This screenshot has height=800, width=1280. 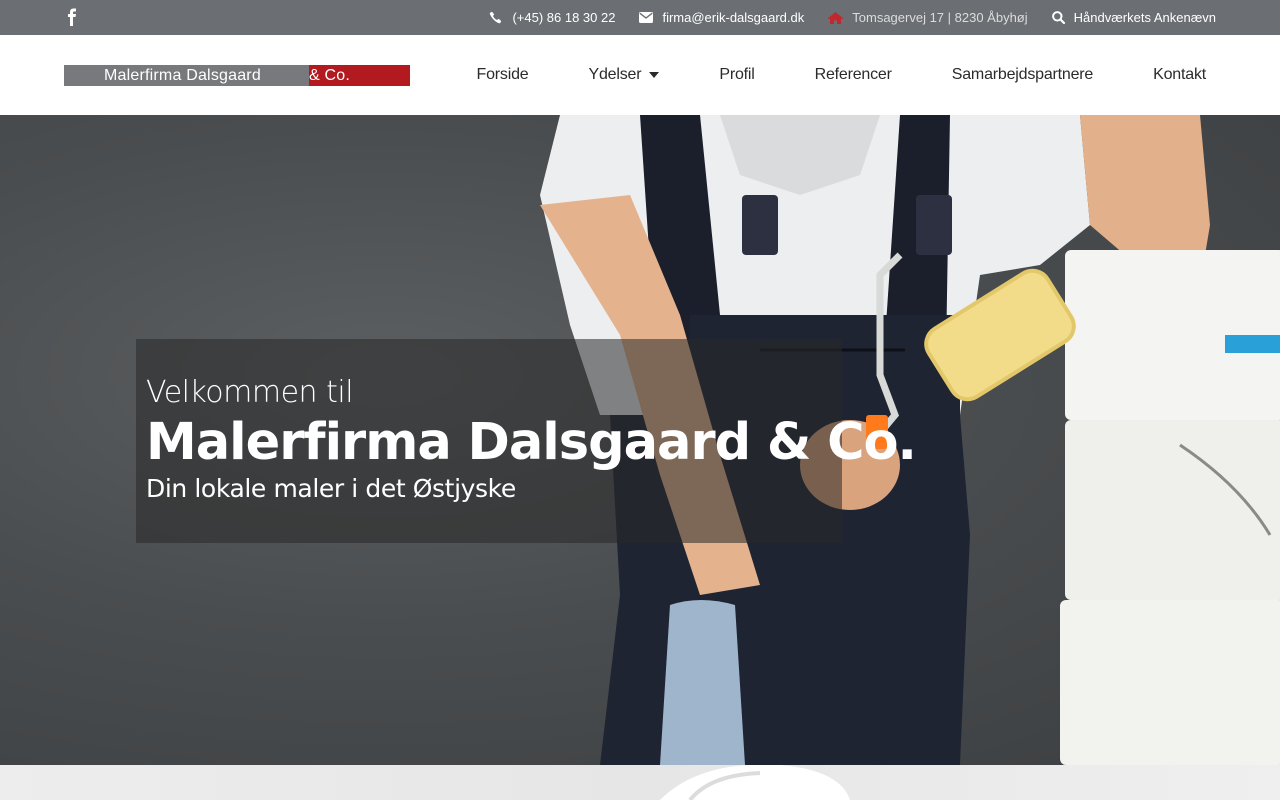 What do you see at coordinates (654, 75) in the screenshot?
I see `caret-down-icon` at bounding box center [654, 75].